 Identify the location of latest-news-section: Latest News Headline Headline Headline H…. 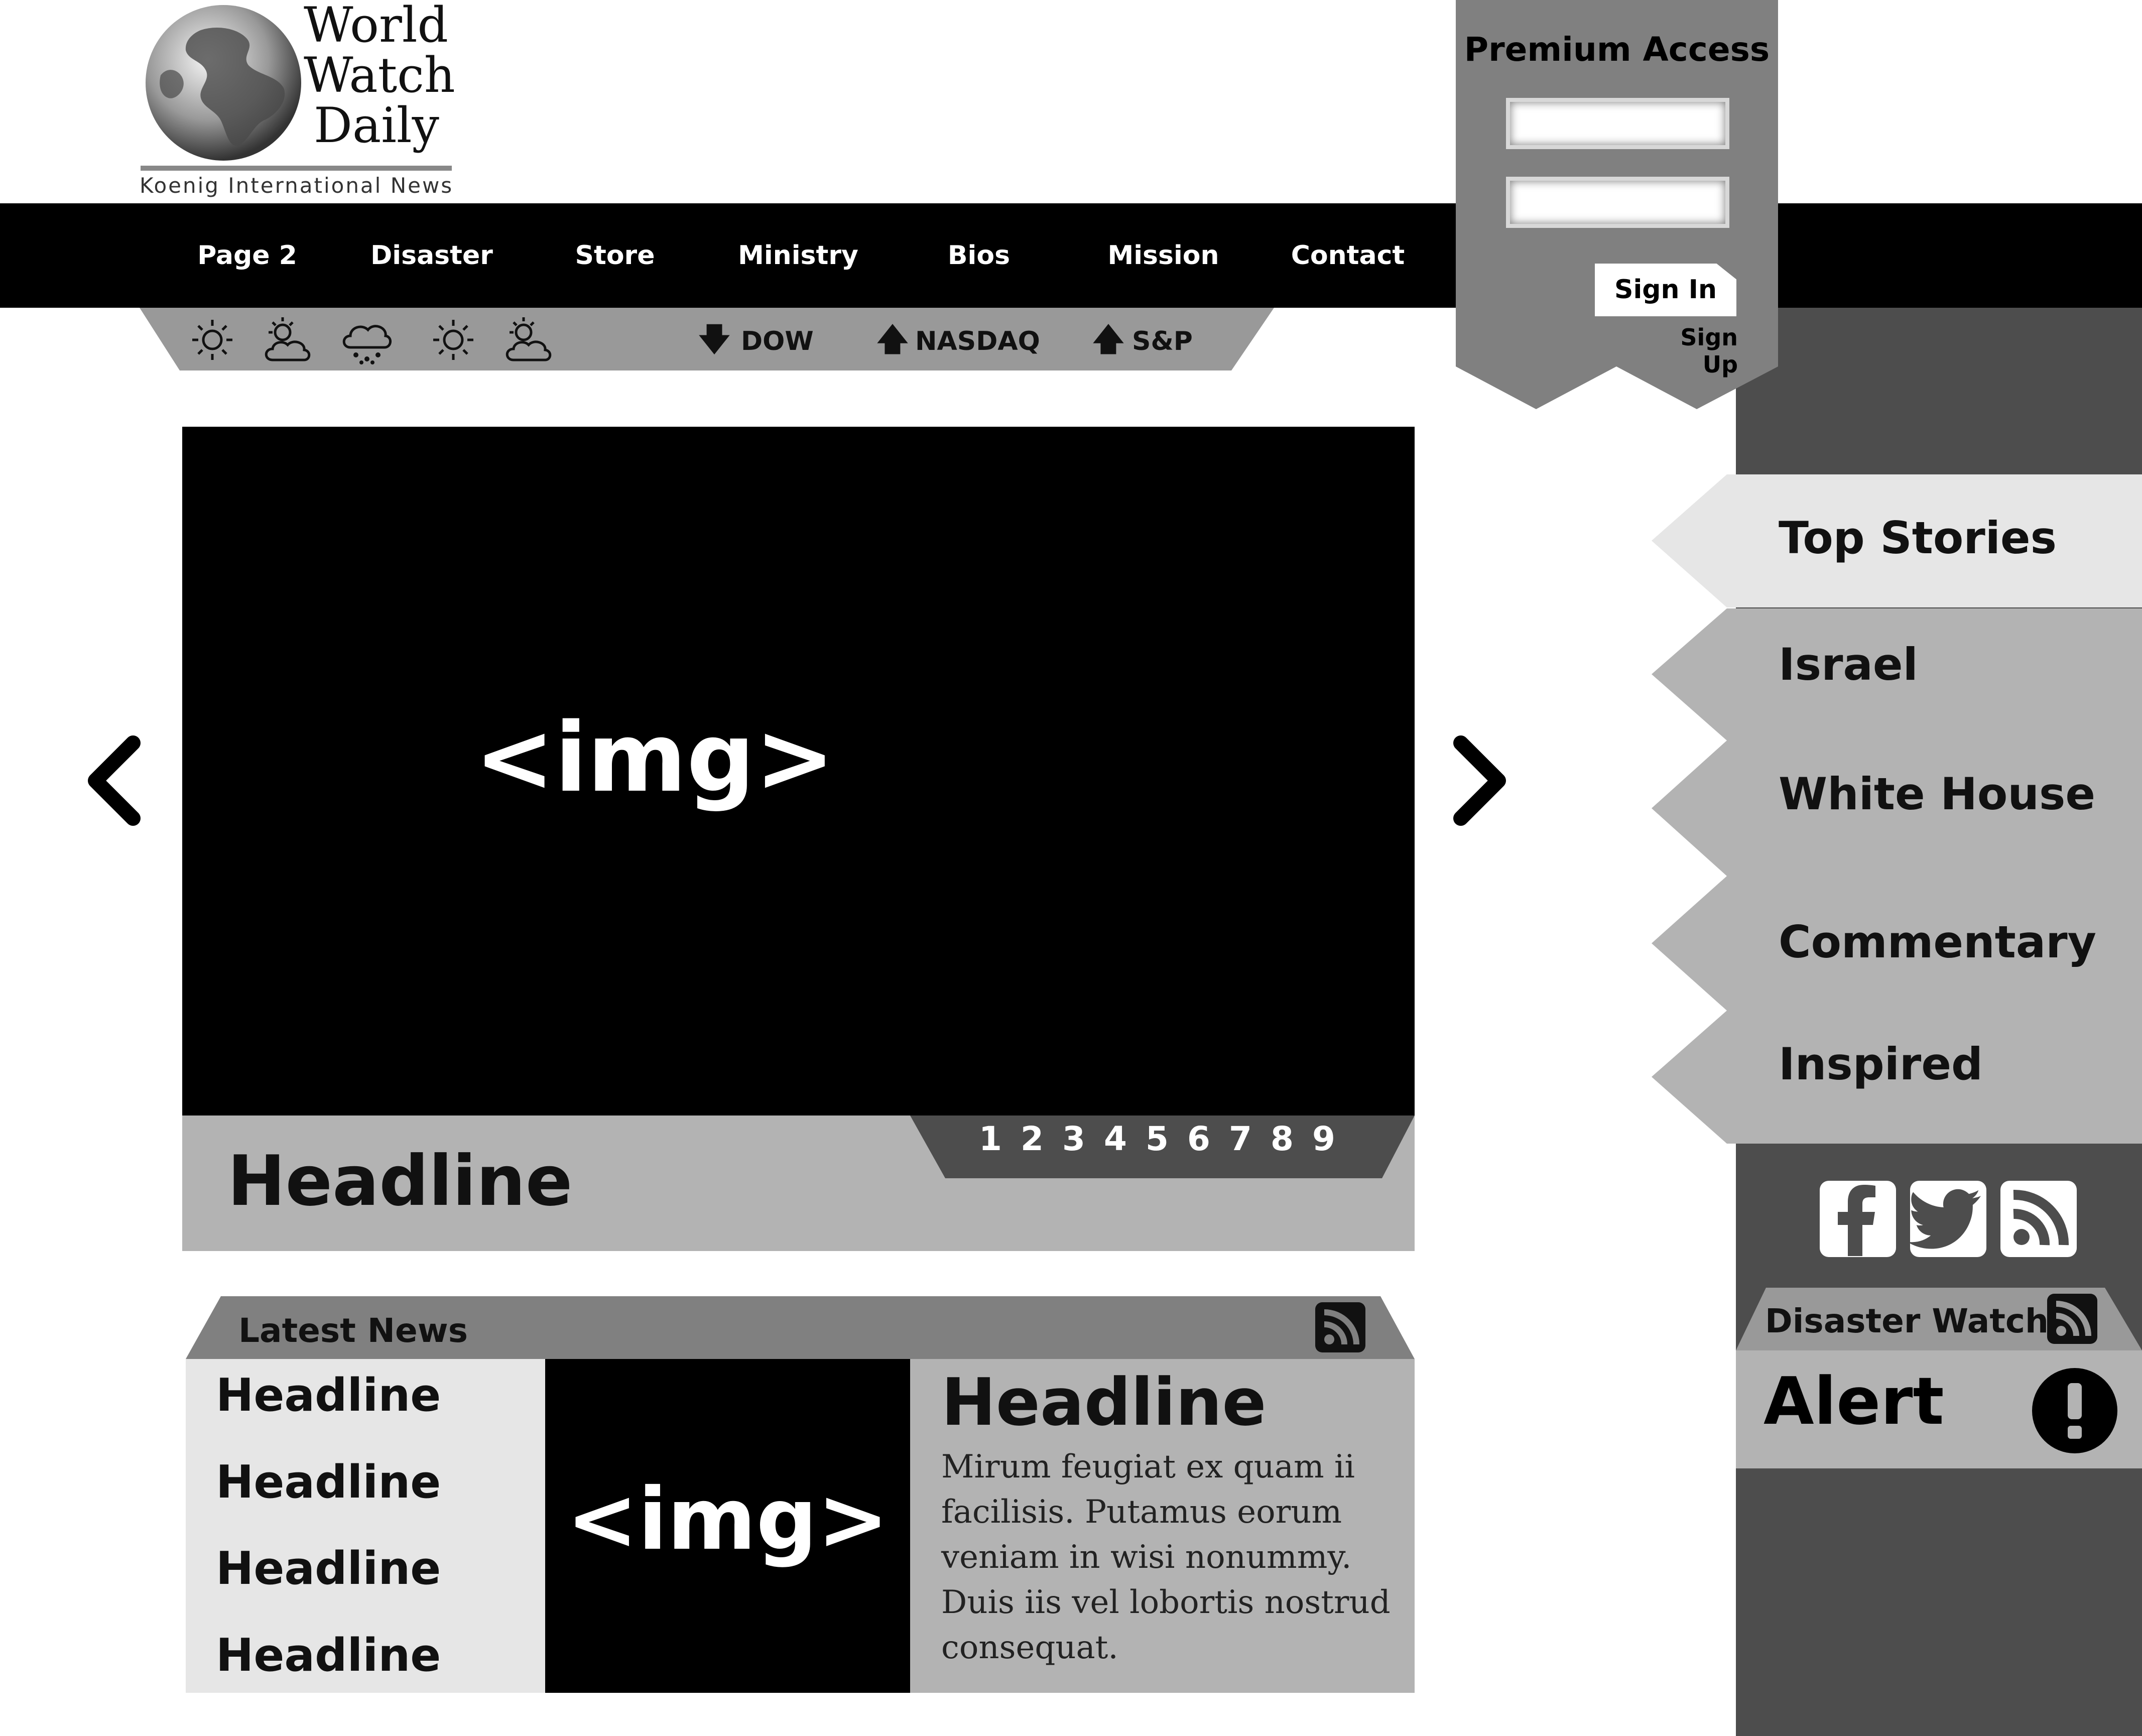
(800, 1494).